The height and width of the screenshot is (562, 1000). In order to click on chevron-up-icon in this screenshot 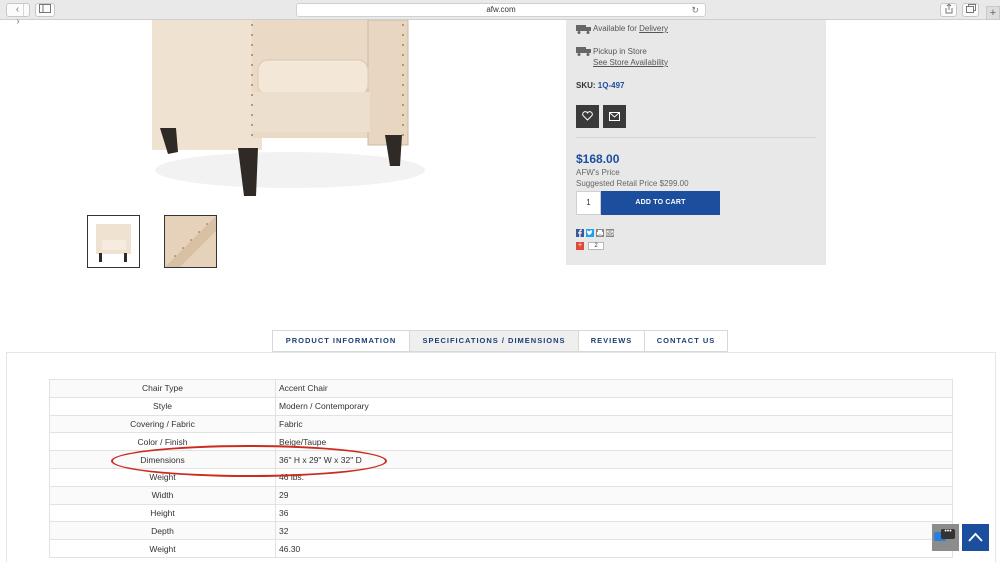, I will do `click(975, 537)`.